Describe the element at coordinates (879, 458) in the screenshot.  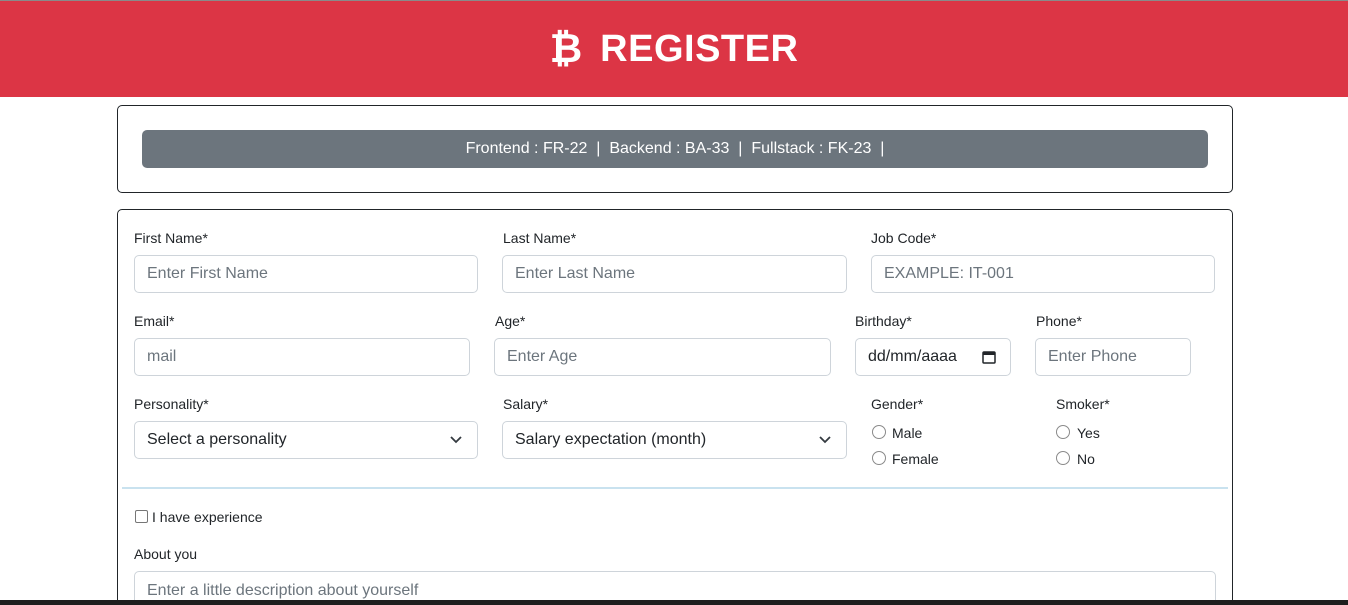
I see `gender-female-radio` at that location.